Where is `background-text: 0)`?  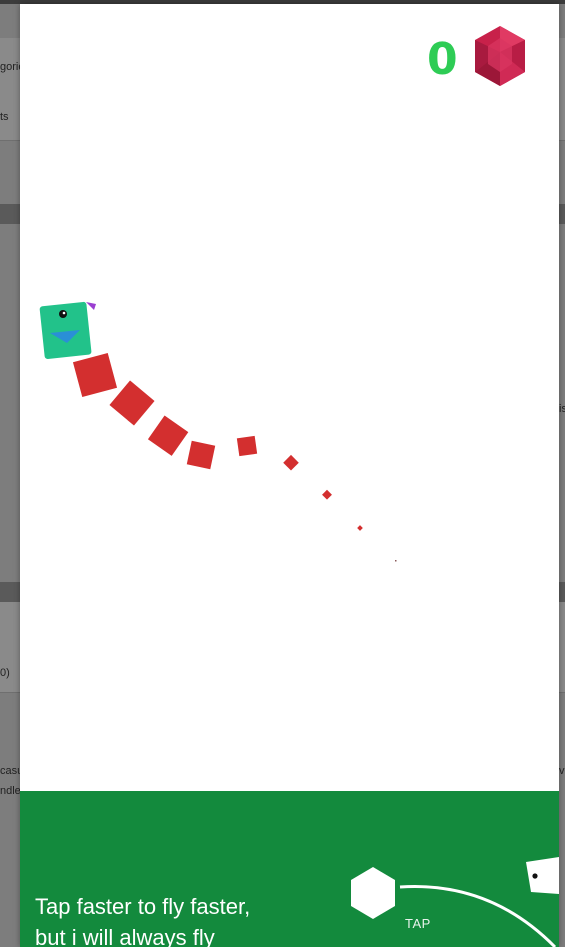 background-text: 0) is located at coordinates (5, 673).